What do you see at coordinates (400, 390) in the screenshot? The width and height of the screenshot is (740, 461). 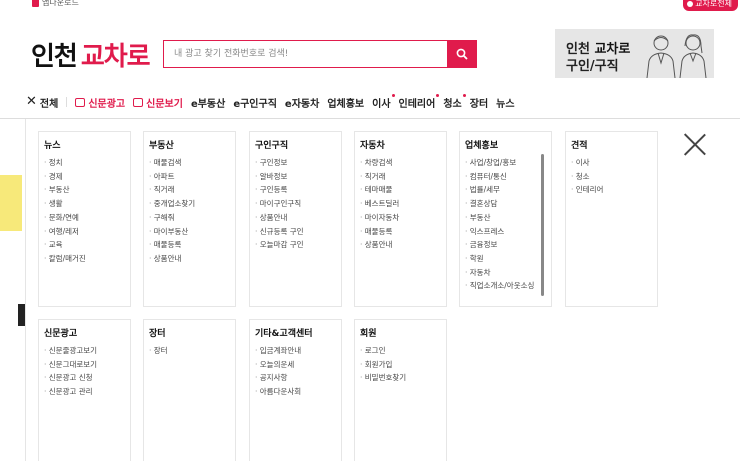 I see `menu-box-member: 회원 로그인 회원가입 비밀번호찾기` at bounding box center [400, 390].